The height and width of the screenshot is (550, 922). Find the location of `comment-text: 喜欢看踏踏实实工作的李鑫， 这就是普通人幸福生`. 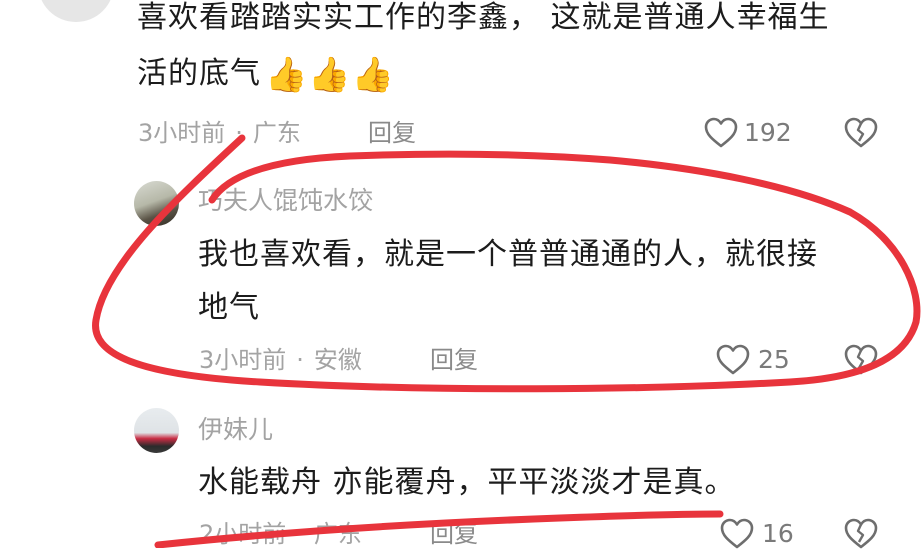

comment-text: 喜欢看踏踏实实工作的李鑫， 这就是普通人幸福生 is located at coordinates (483, 17).